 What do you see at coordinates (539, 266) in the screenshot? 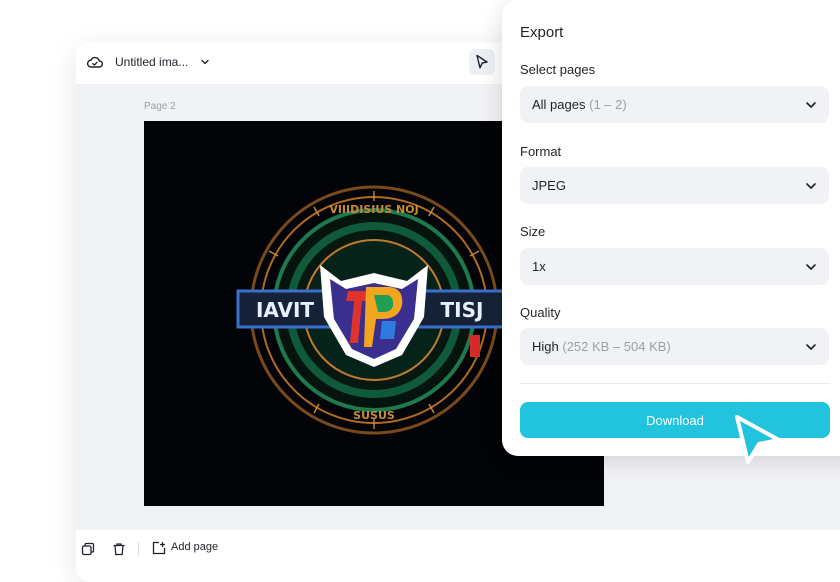
I see `size-value: 1x` at bounding box center [539, 266].